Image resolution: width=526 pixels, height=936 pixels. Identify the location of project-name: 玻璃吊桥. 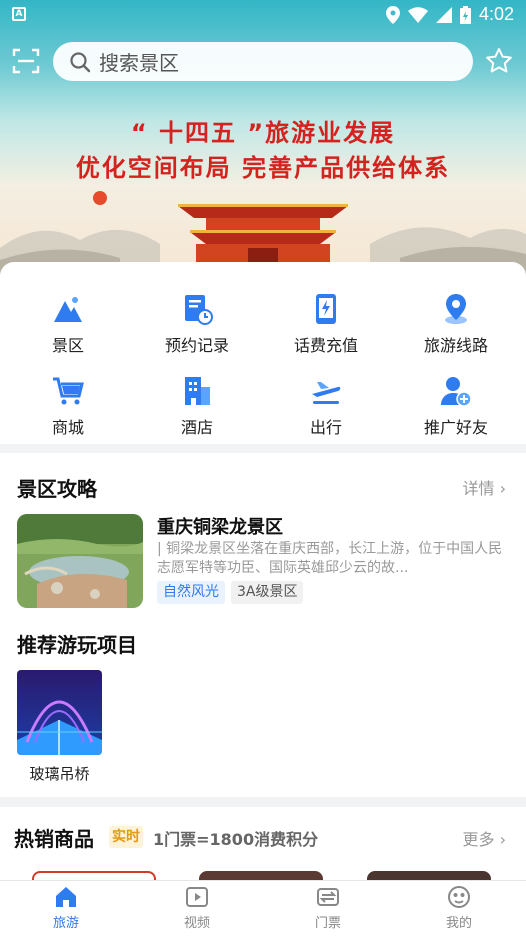
(59, 774).